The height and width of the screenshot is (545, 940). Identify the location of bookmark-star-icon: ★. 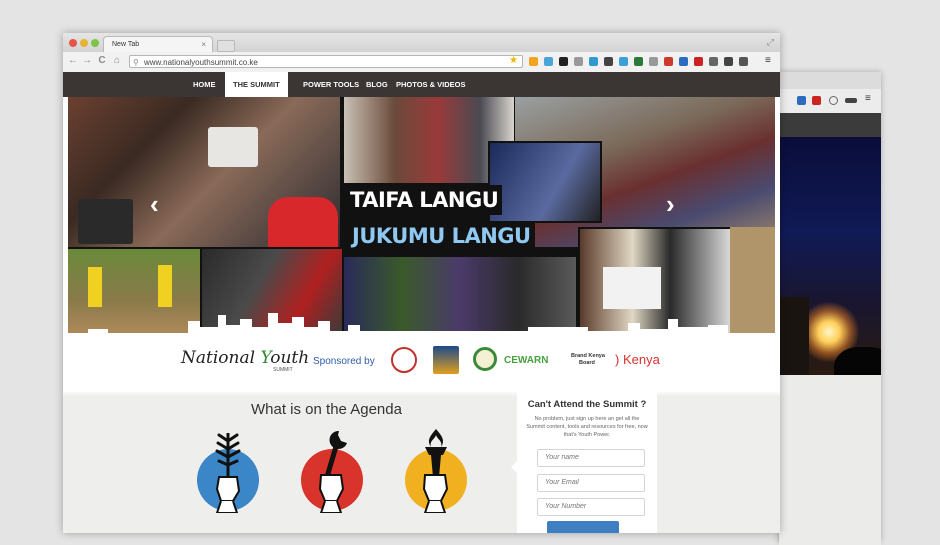
(513, 60).